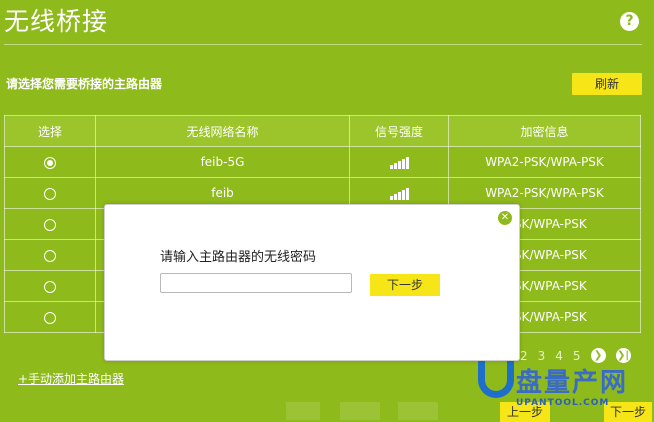  I want to click on dialog-next-button: 下一步, so click(405, 285).